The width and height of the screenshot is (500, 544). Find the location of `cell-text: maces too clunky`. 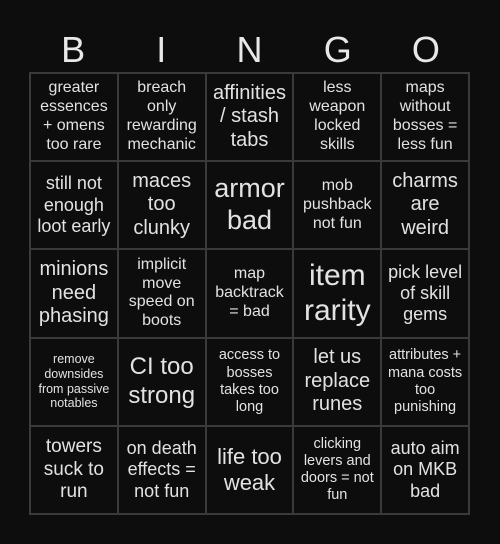

cell-text: maces too clunky is located at coordinates (162, 204).